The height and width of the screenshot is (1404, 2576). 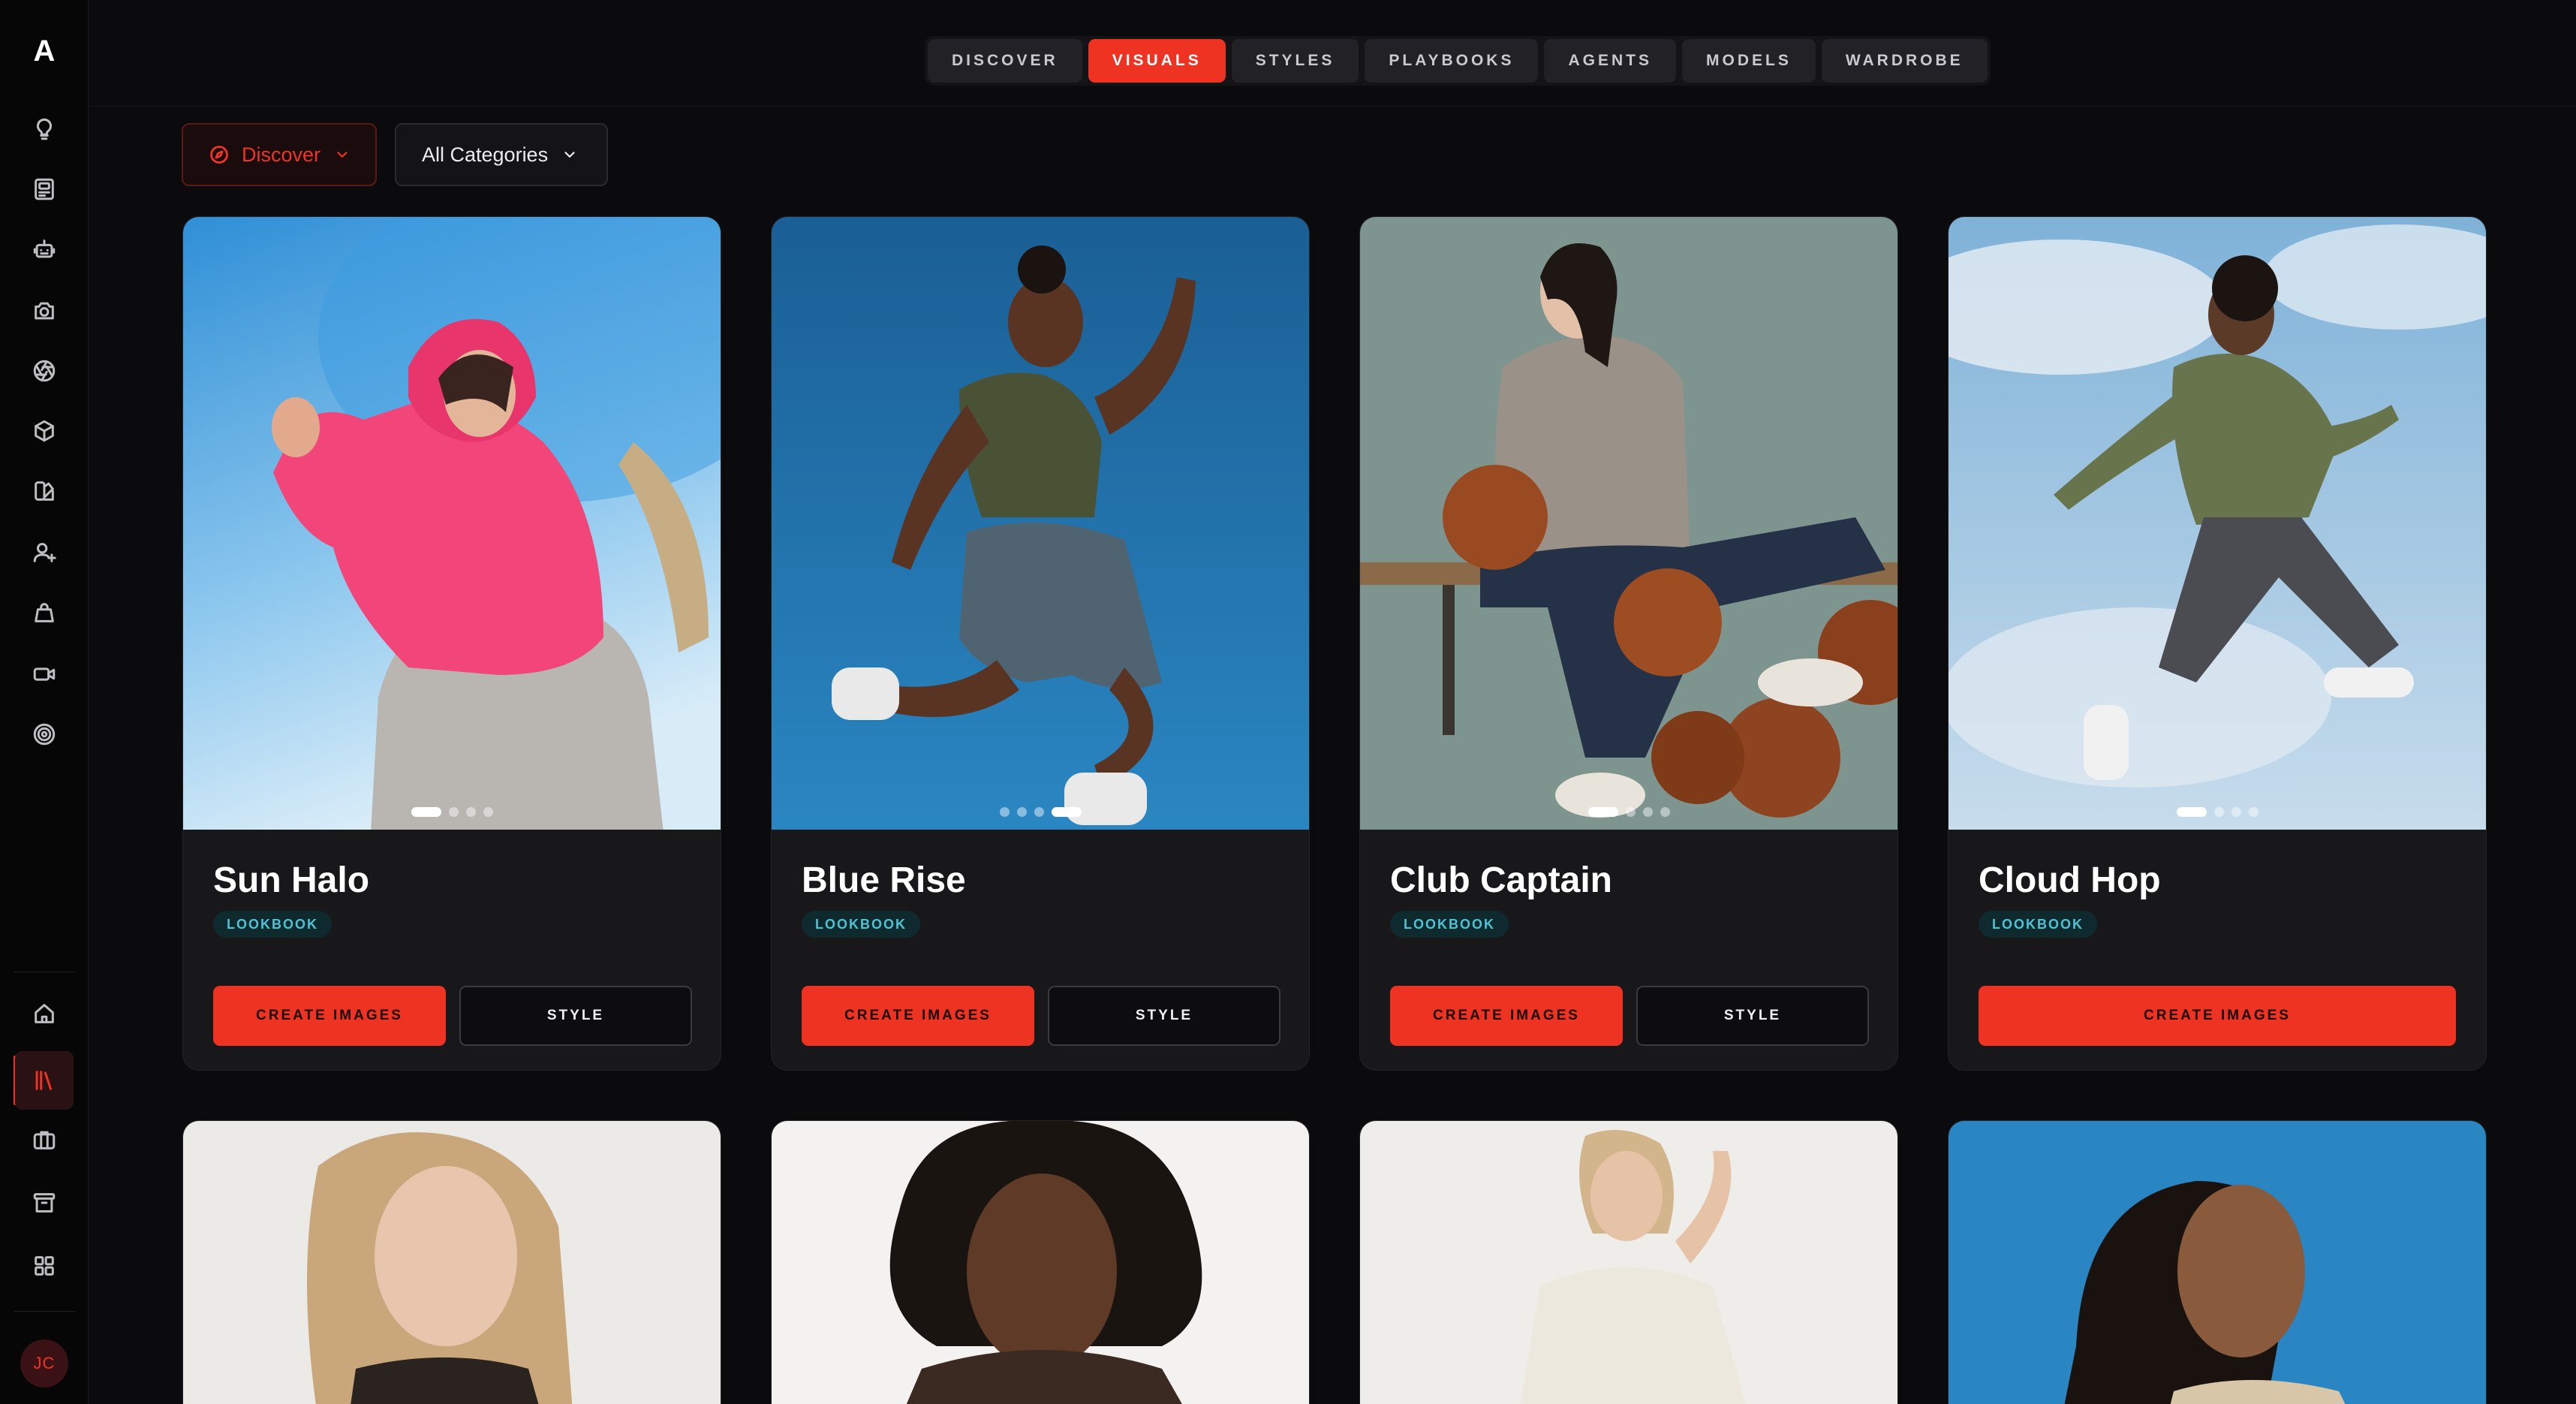 I want to click on categories-filter-label: All Categories, so click(x=486, y=154).